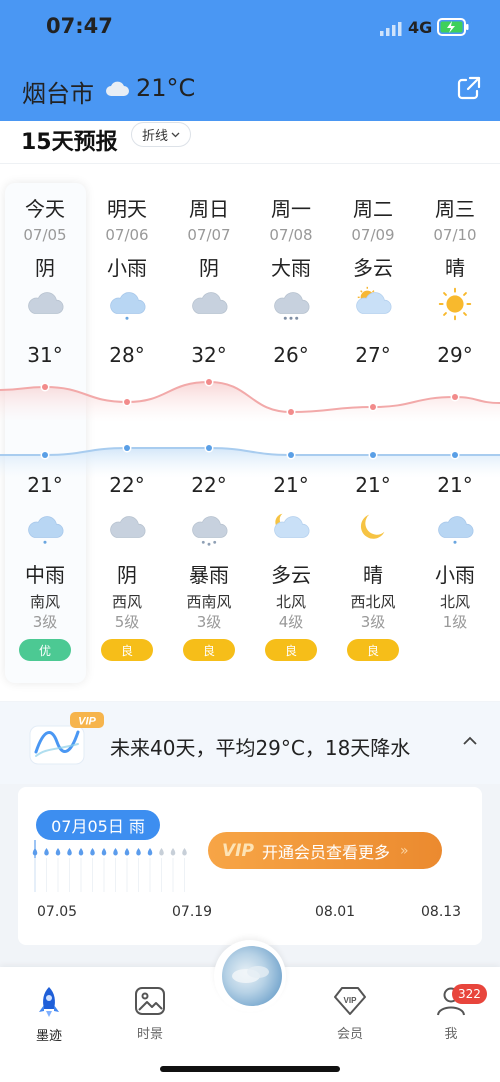 Image resolution: width=500 pixels, height=1082 pixels. What do you see at coordinates (149, 1034) in the screenshot?
I see `nav-label: 时景` at bounding box center [149, 1034].